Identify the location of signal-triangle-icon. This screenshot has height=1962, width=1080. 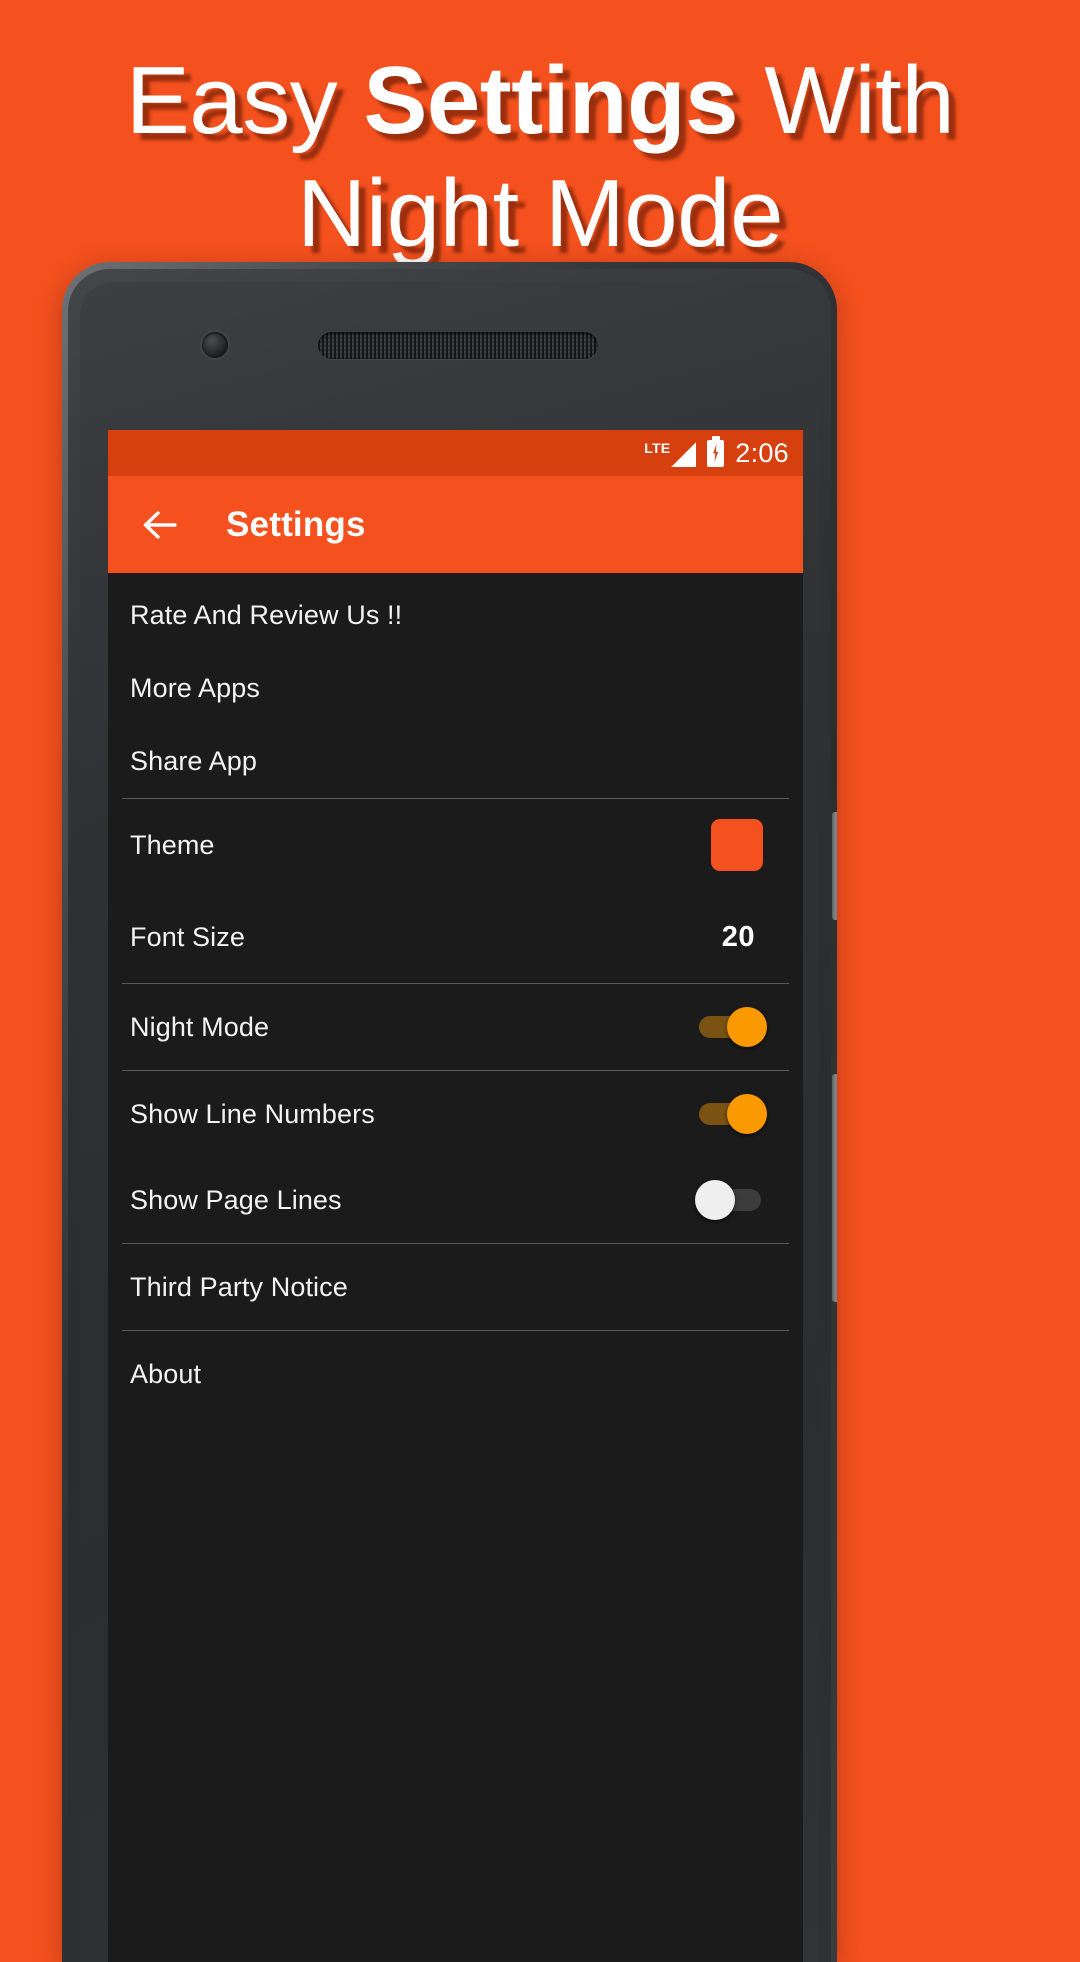
(684, 454).